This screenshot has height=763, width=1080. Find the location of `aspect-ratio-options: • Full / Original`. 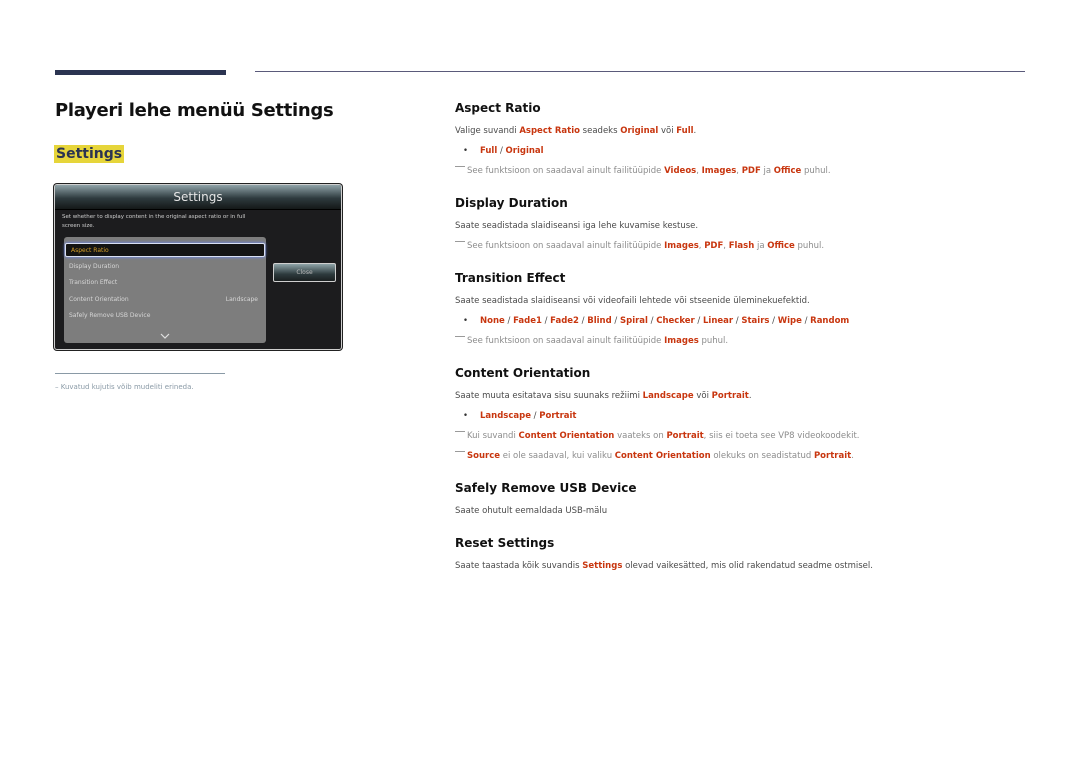

aspect-ratio-options: • Full / Original is located at coordinates (503, 151).